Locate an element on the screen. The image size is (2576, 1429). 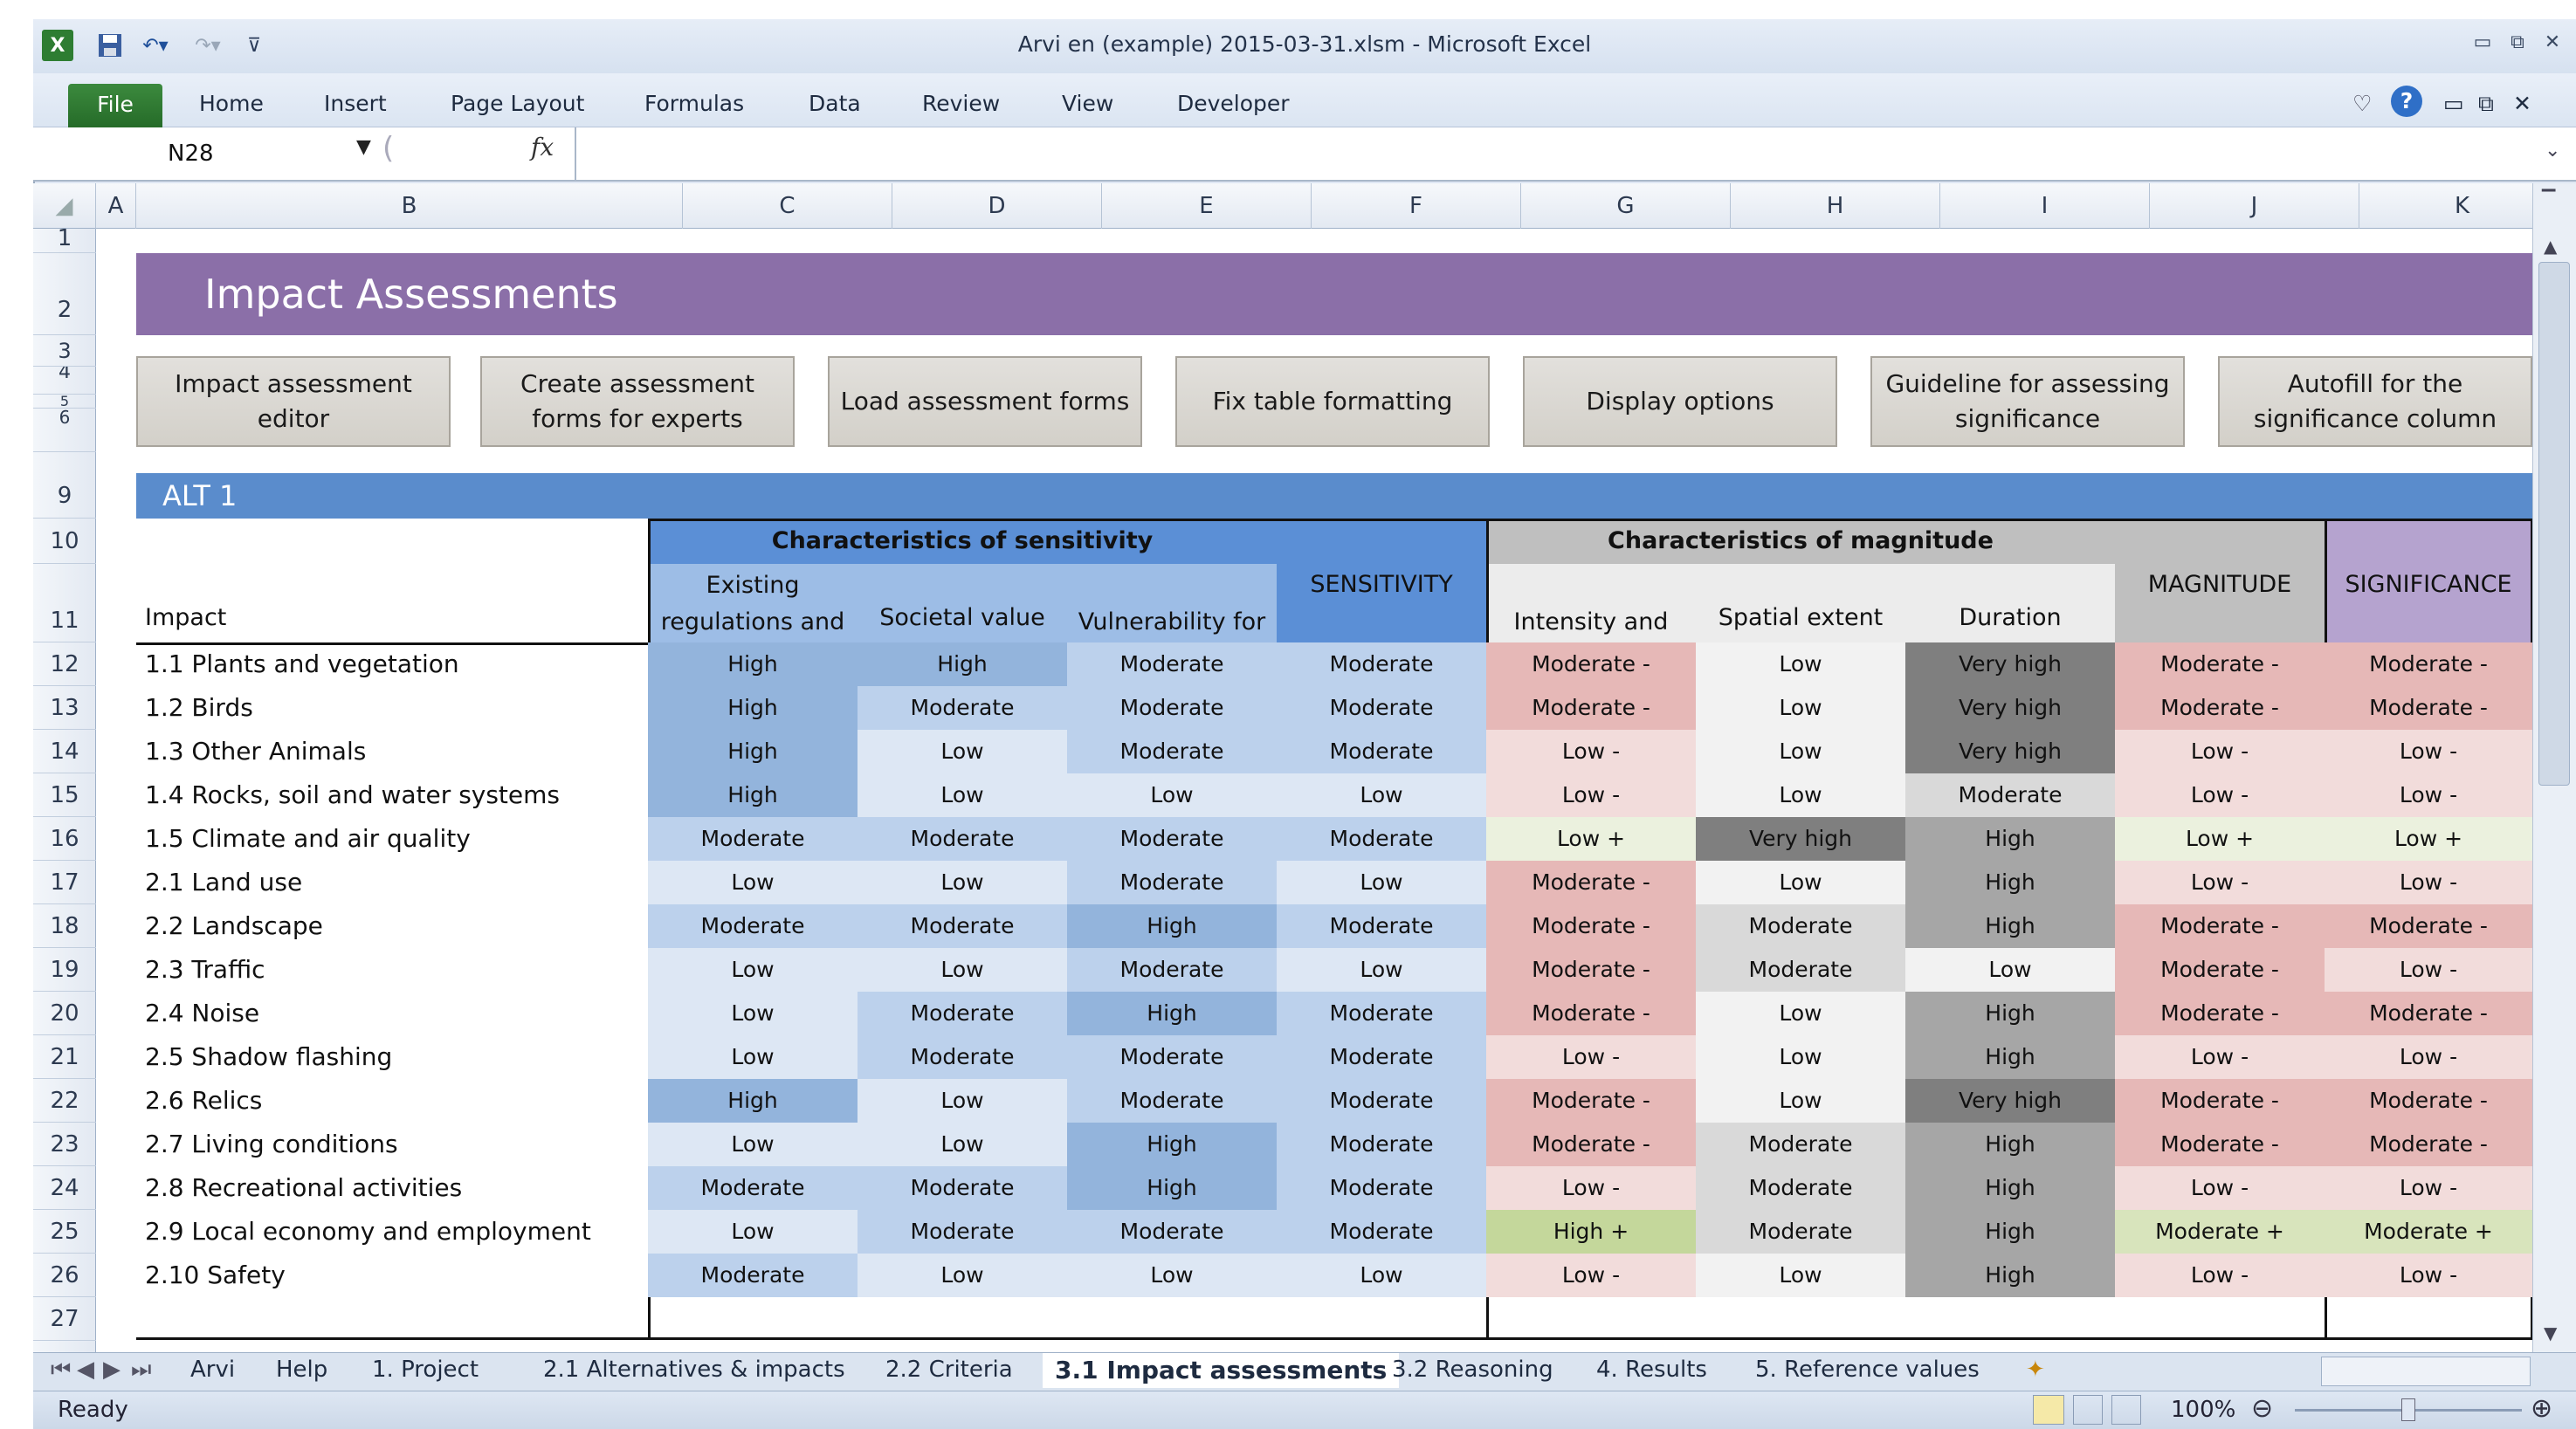
vertical-scrollbar: ▔ ▲ ▼ is located at coordinates (2554, 768).